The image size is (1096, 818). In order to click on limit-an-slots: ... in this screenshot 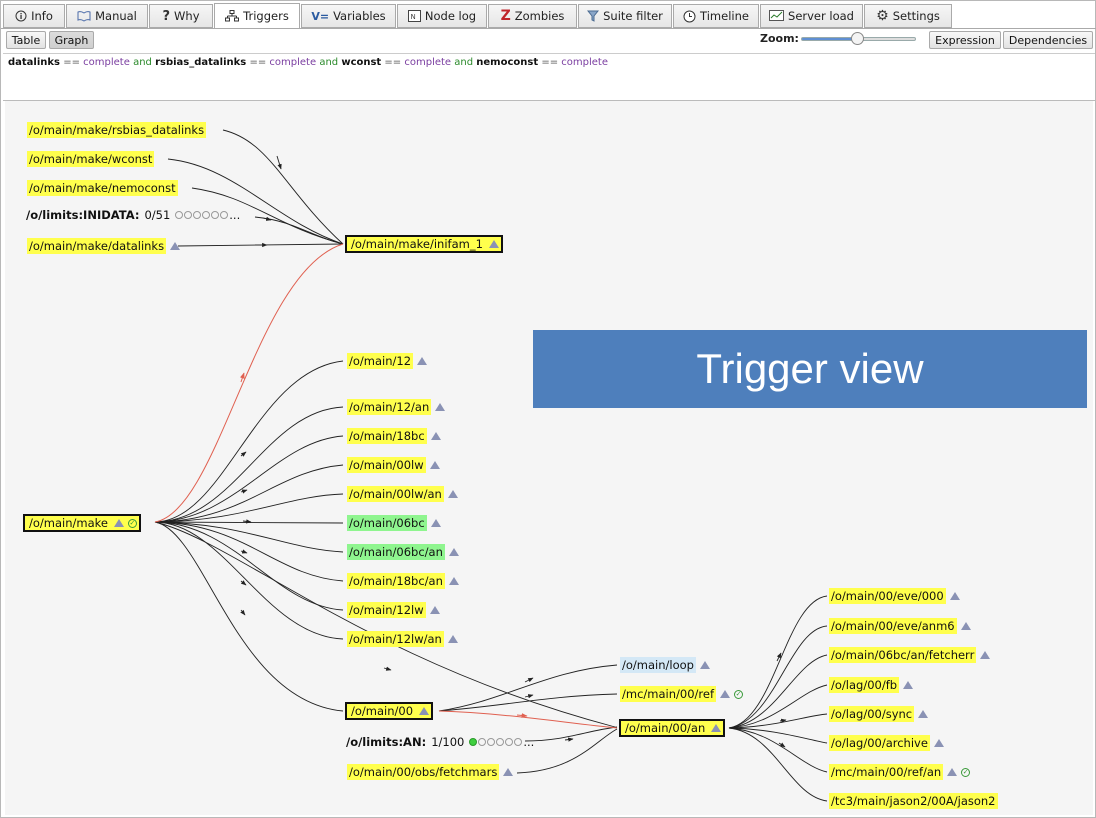, I will do `click(501, 742)`.